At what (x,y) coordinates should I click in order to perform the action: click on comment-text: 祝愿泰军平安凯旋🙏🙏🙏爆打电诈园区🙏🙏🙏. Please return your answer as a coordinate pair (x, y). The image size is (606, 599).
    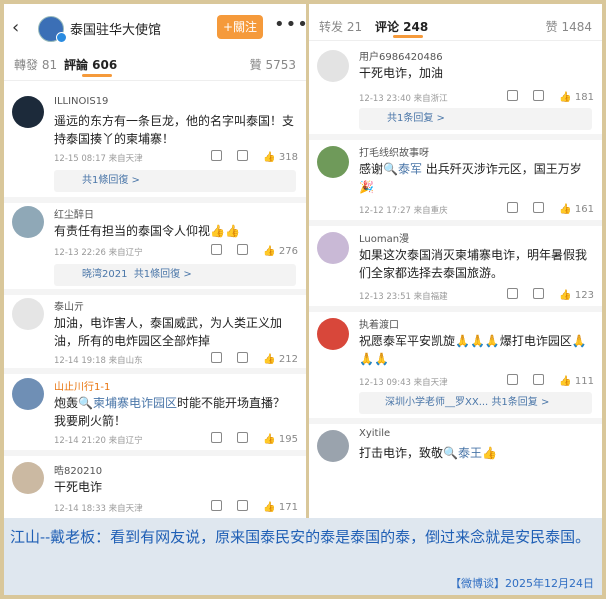
    Looking at the image, I should click on (473, 350).